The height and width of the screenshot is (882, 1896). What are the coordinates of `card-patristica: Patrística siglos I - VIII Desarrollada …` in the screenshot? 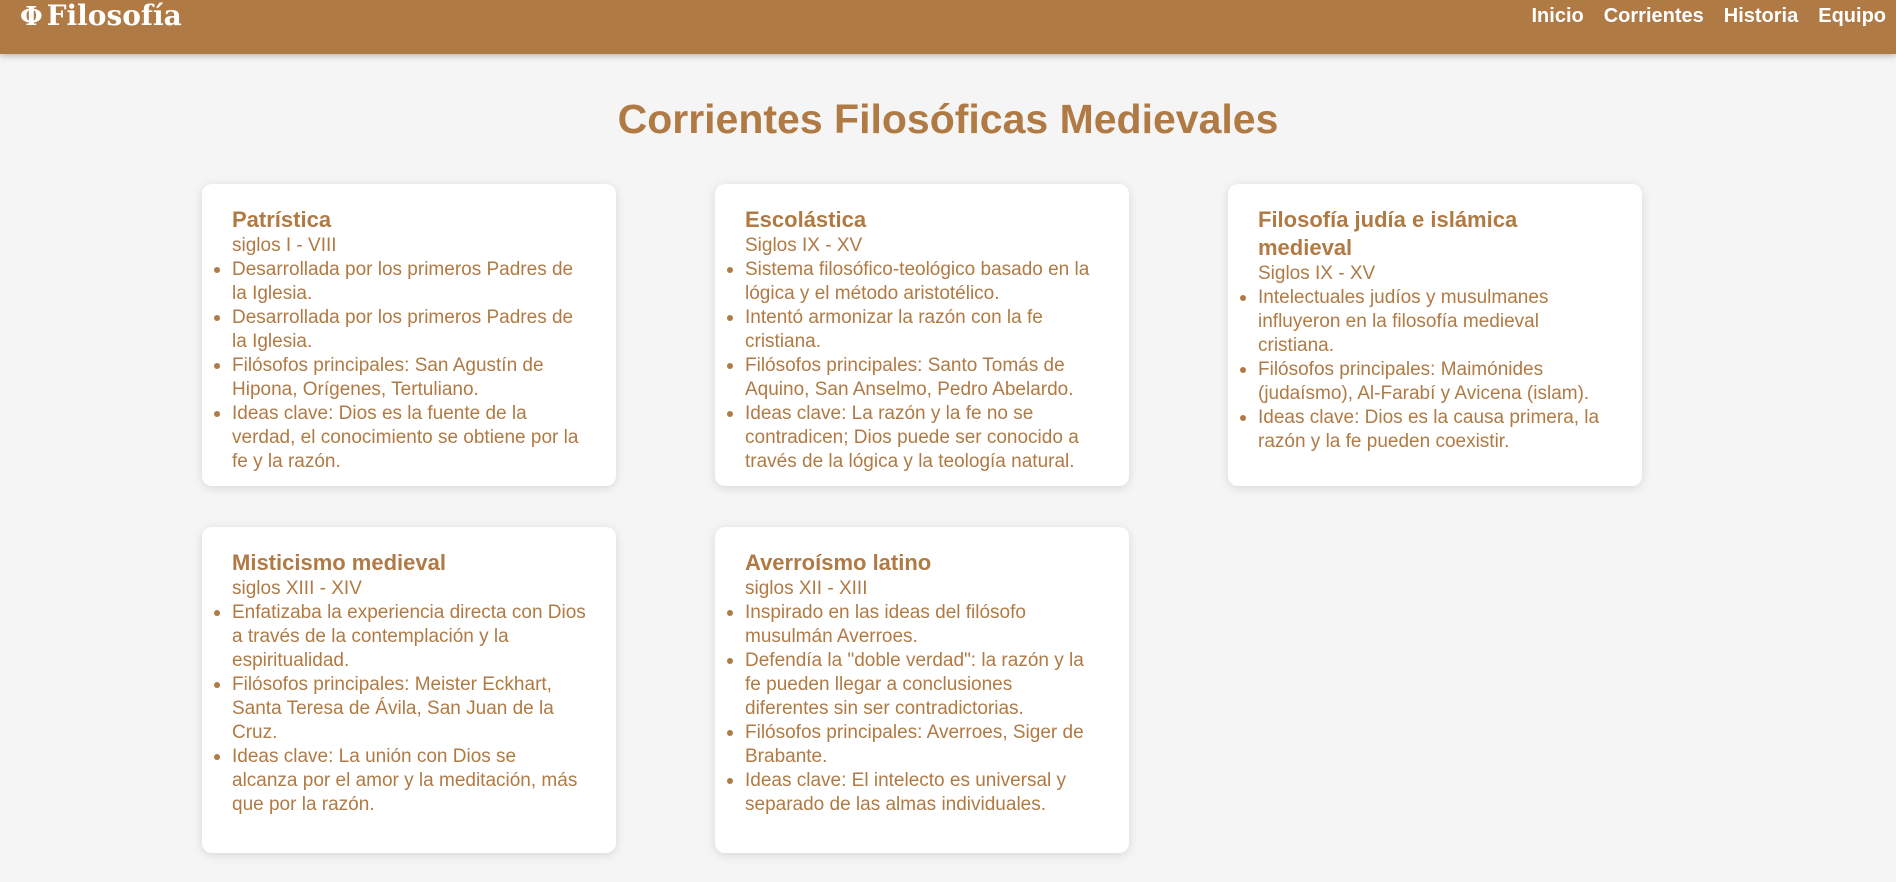 It's located at (409, 335).